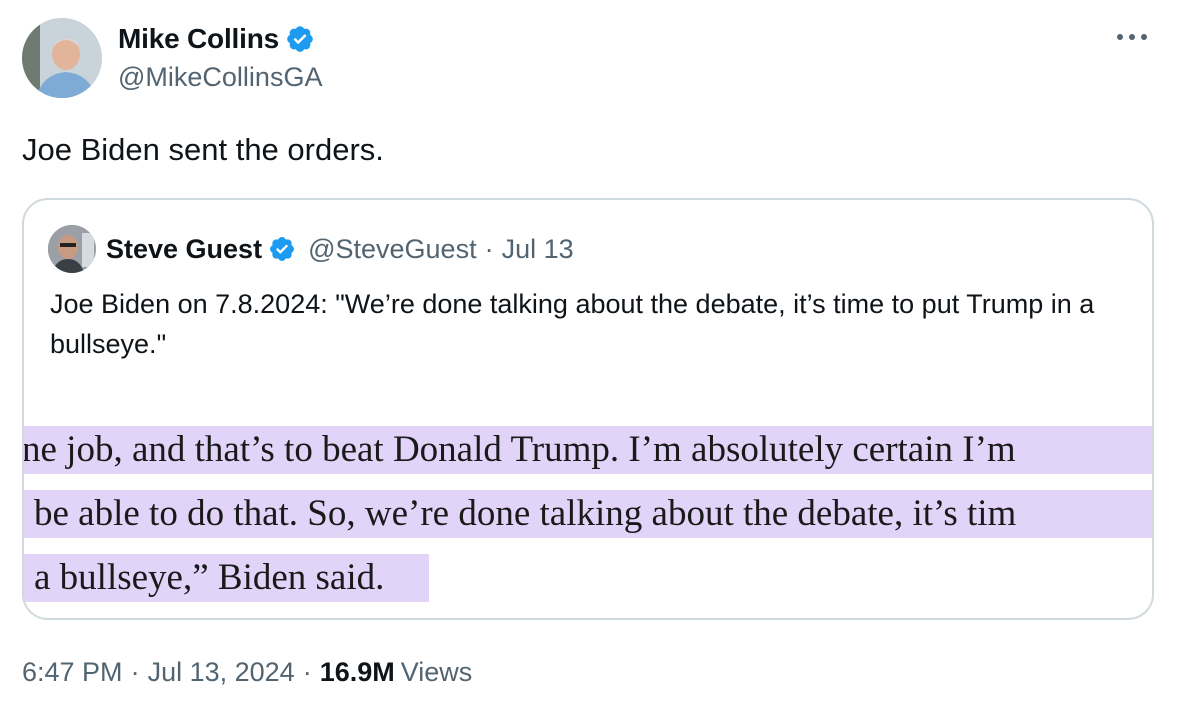  I want to click on quoted-author-handle: @SteveGuest, so click(392, 249).